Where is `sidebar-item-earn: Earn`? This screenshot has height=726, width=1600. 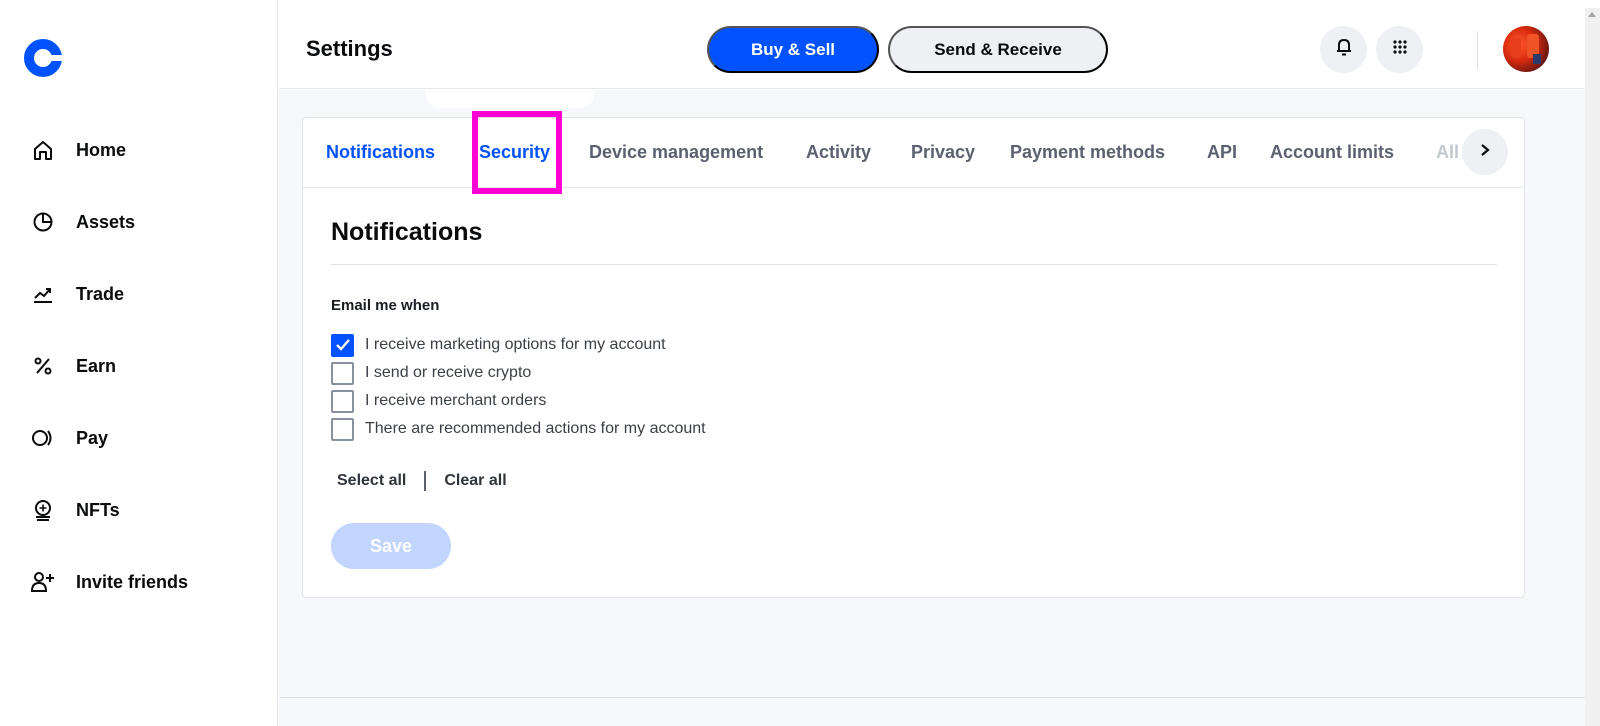
sidebar-item-earn: Earn is located at coordinates (139, 366).